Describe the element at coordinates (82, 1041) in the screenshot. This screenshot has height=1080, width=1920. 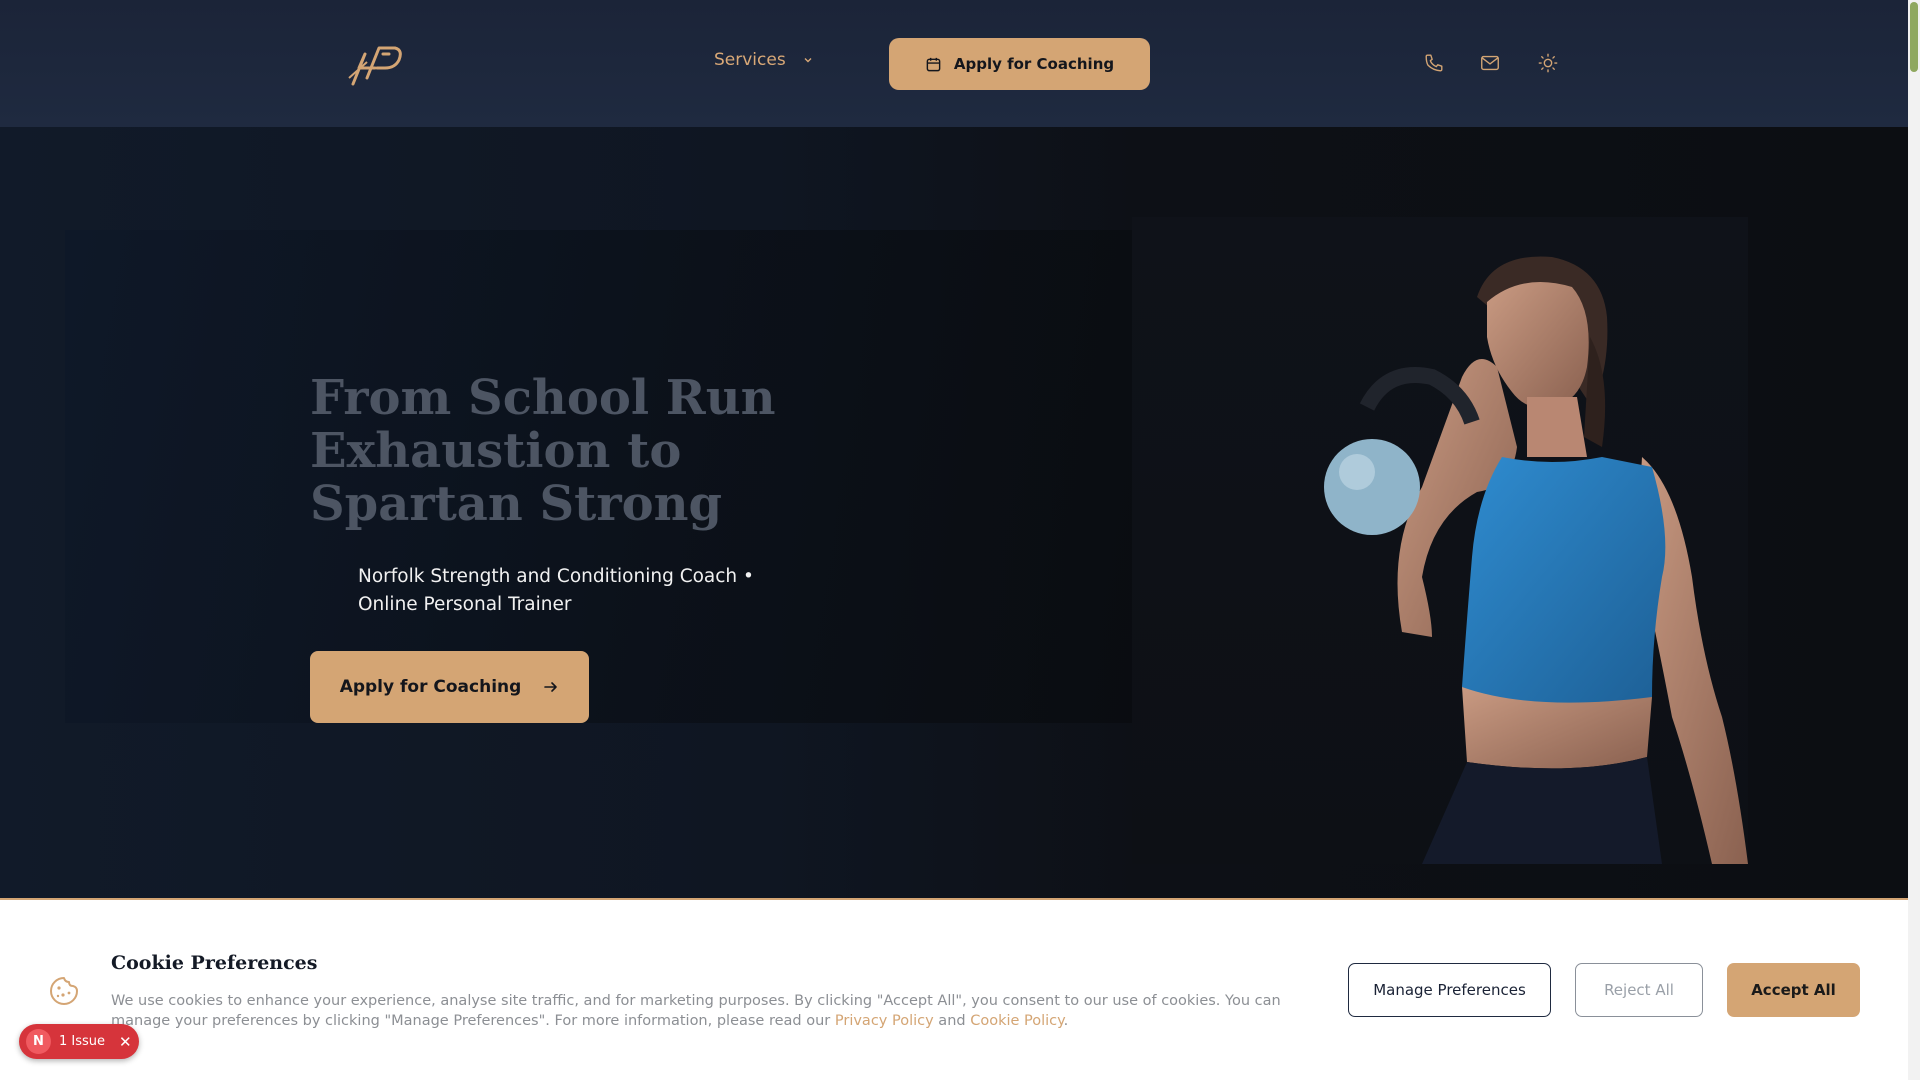
I see `issue-count-label: 1 Issue` at that location.